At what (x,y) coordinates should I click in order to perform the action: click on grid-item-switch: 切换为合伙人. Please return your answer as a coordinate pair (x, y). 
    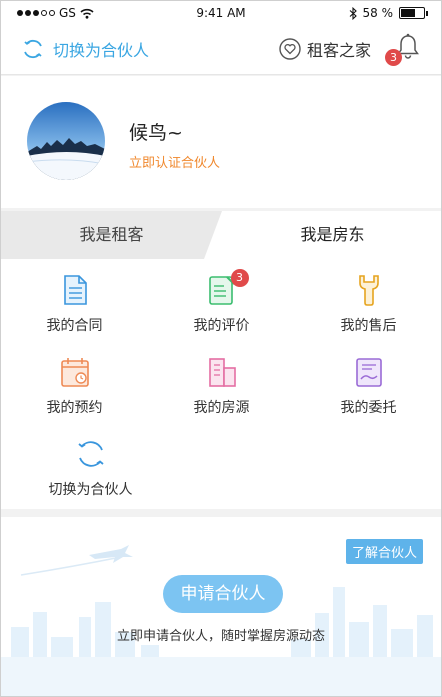
    Looking at the image, I should click on (90, 463).